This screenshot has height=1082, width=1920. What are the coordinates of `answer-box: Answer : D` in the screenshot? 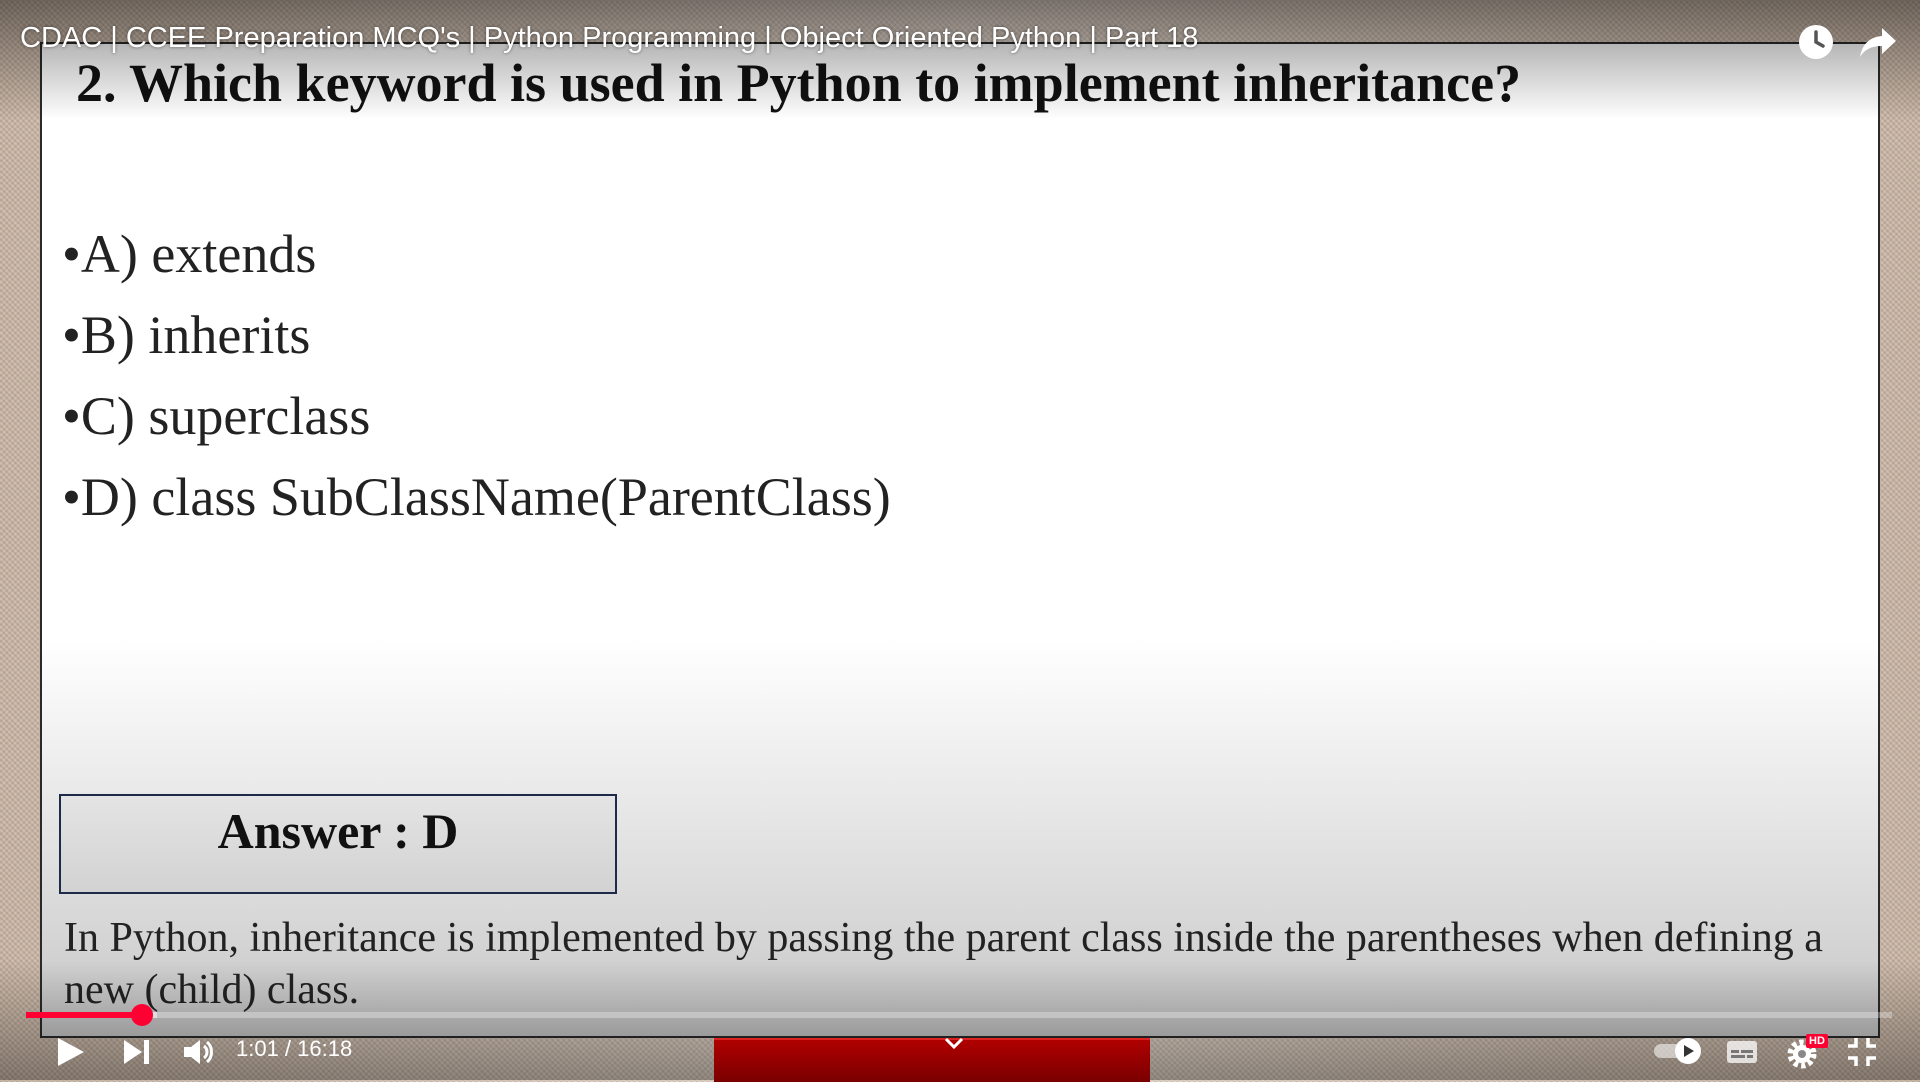 It's located at (338, 844).